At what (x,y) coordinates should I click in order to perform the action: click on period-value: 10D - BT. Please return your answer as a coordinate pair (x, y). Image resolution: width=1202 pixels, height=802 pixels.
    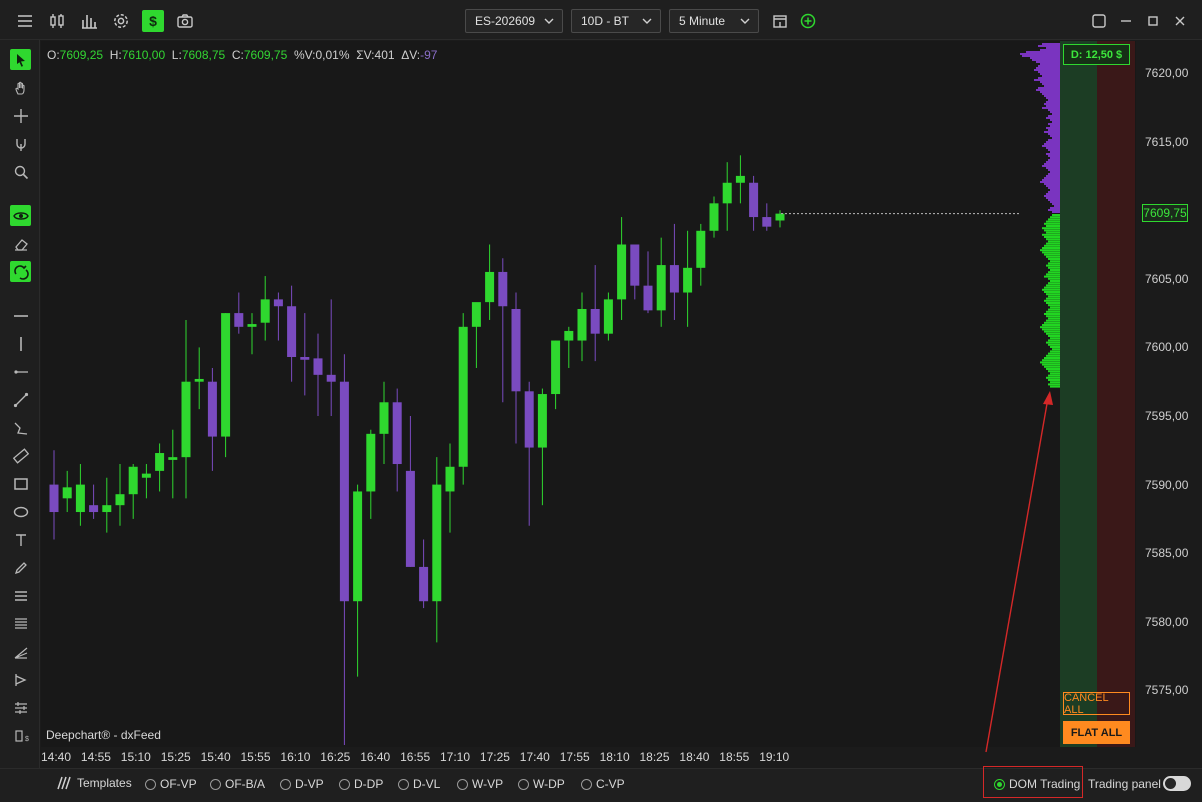
    Looking at the image, I should click on (605, 21).